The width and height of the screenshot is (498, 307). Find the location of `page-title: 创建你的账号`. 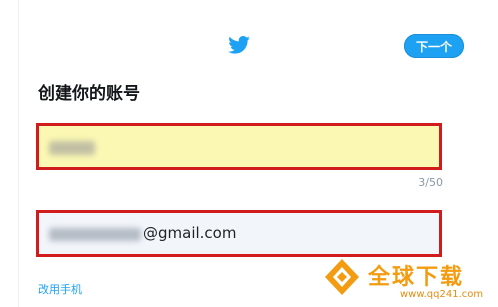

page-title: 创建你的账号 is located at coordinates (89, 94).